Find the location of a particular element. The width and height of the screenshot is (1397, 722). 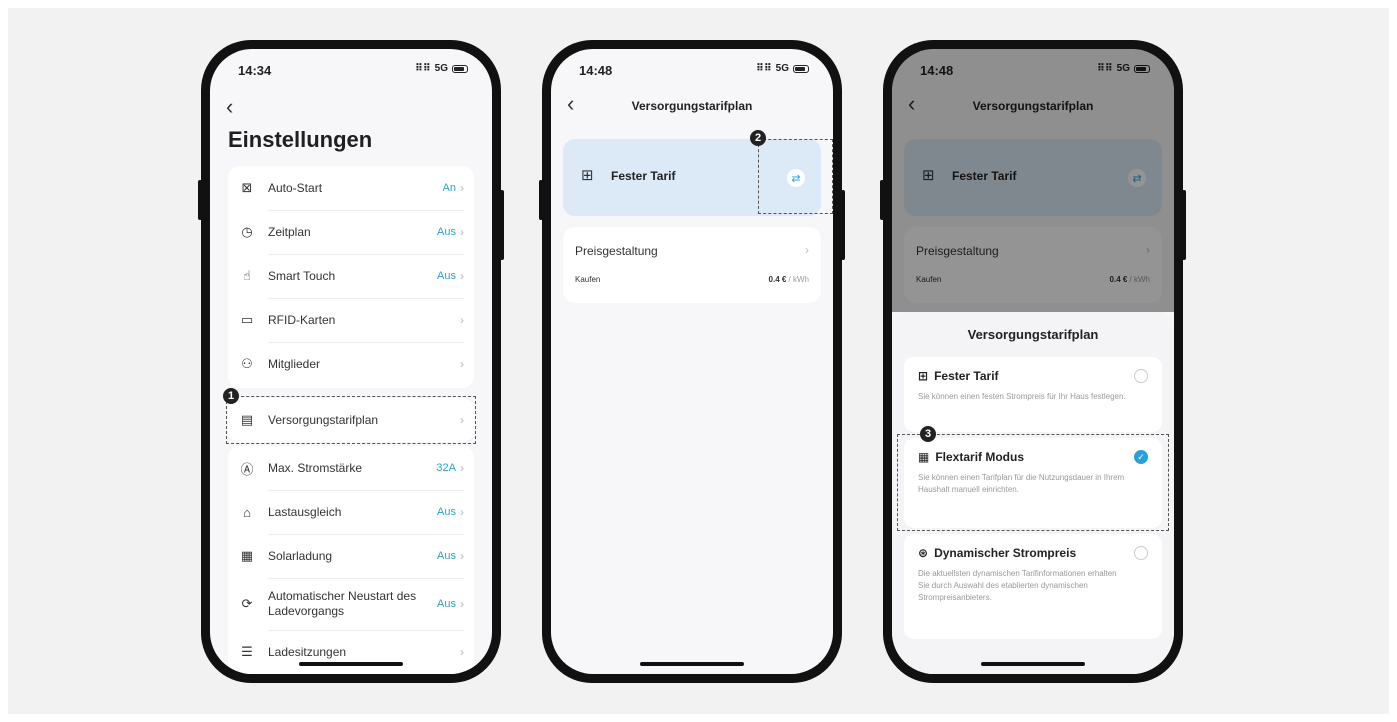

tariff-name: Fester Tarif is located at coordinates (643, 176).